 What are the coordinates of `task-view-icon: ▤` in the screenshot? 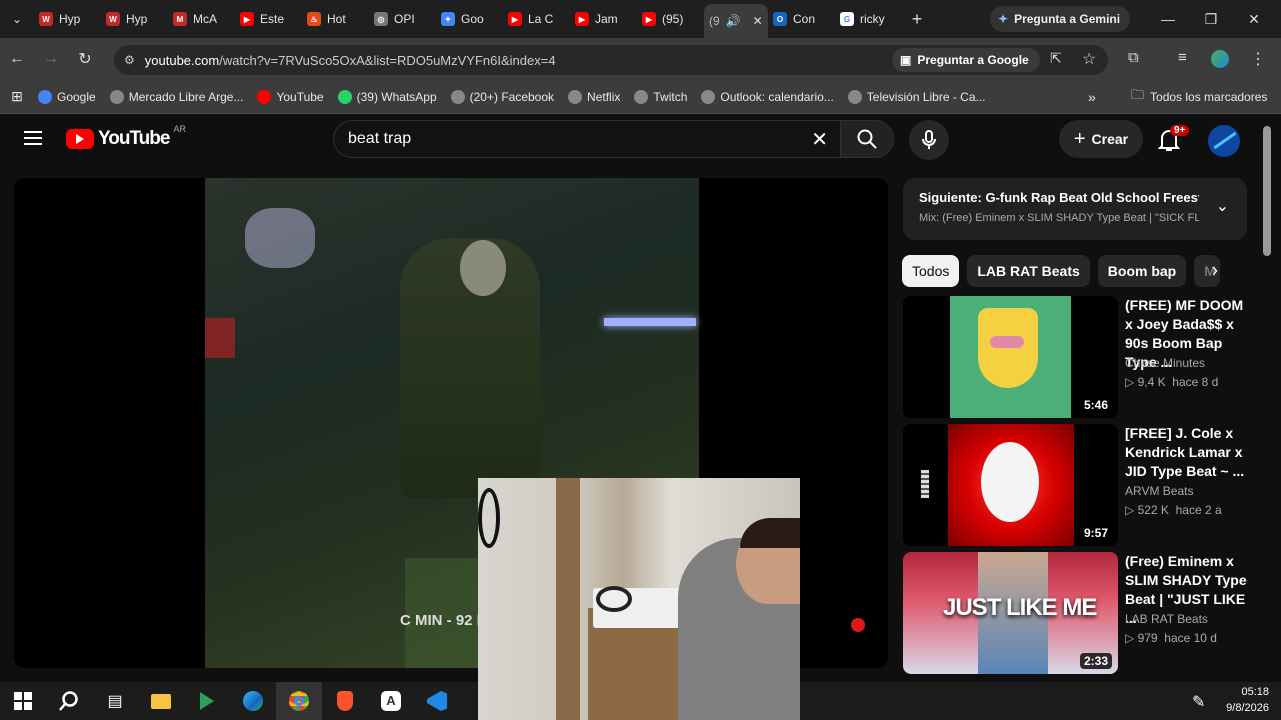 It's located at (115, 701).